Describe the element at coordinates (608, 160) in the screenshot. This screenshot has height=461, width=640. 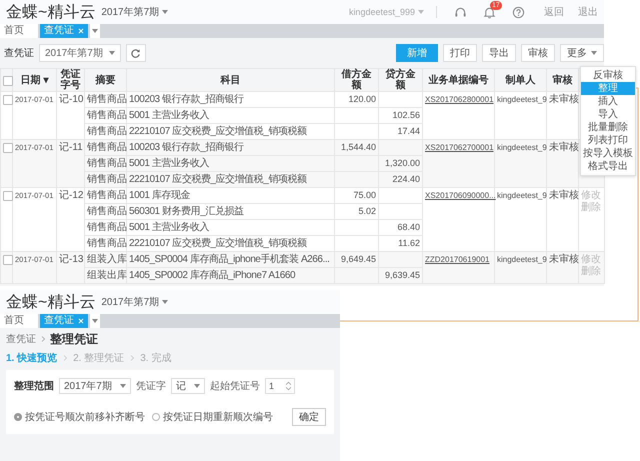
I see `menu-item: 按导入模板格式导出` at that location.